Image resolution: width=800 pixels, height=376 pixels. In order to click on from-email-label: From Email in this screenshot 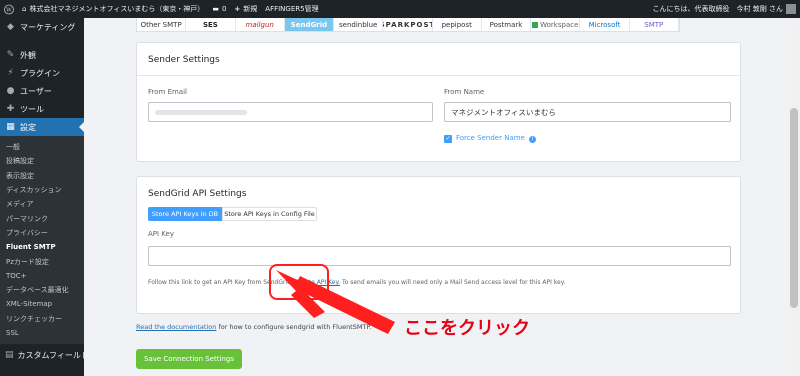, I will do `click(167, 92)`.